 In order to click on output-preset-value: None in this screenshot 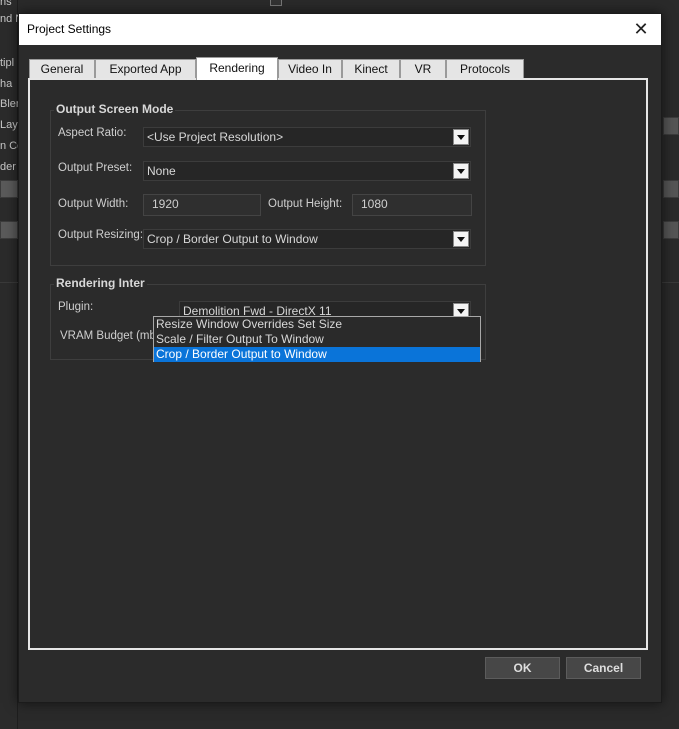, I will do `click(161, 171)`.